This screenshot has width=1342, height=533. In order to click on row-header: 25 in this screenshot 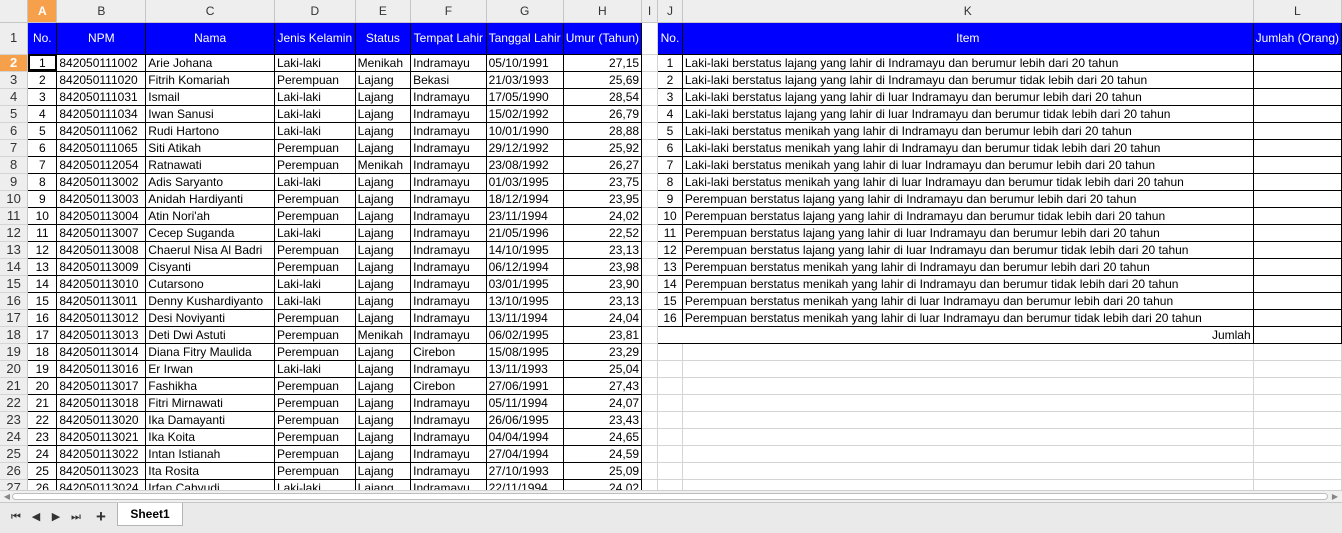, I will do `click(14, 454)`.